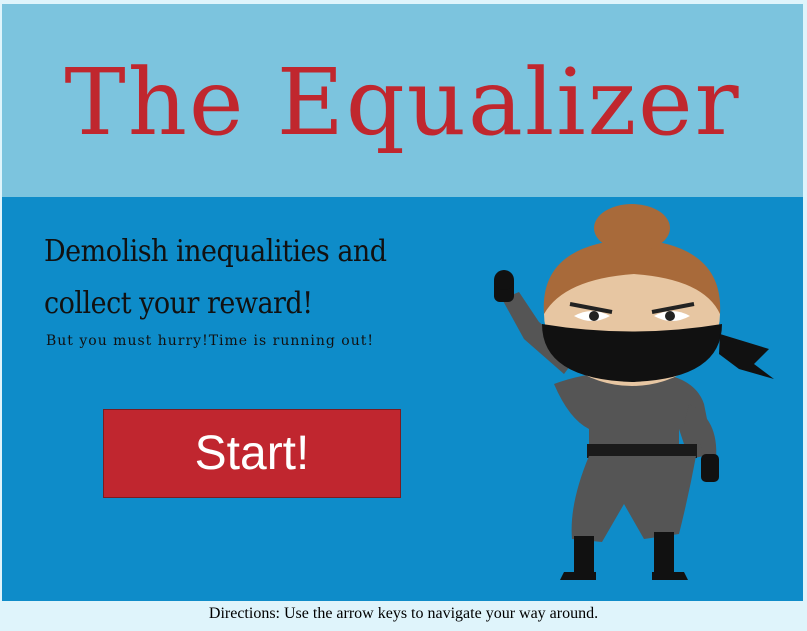 This screenshot has height=631, width=807. Describe the element at coordinates (178, 303) in the screenshot. I see `headline-line-2: collect your reward!` at that location.